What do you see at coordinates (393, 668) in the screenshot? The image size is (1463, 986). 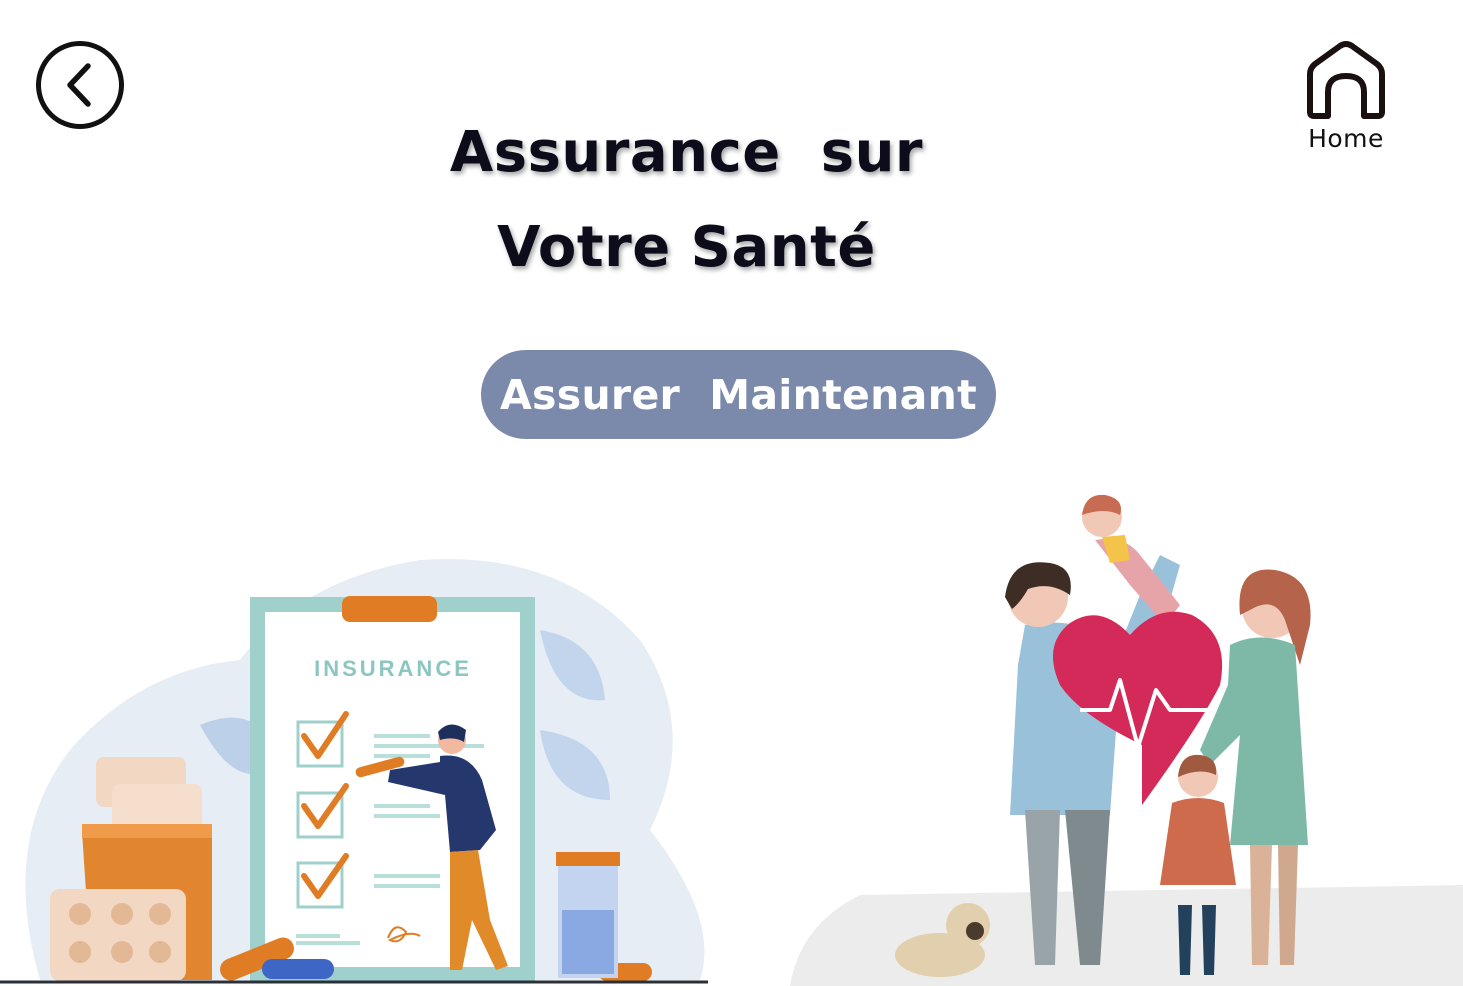 I see `clipboard-insurance-text: INSURANCE` at bounding box center [393, 668].